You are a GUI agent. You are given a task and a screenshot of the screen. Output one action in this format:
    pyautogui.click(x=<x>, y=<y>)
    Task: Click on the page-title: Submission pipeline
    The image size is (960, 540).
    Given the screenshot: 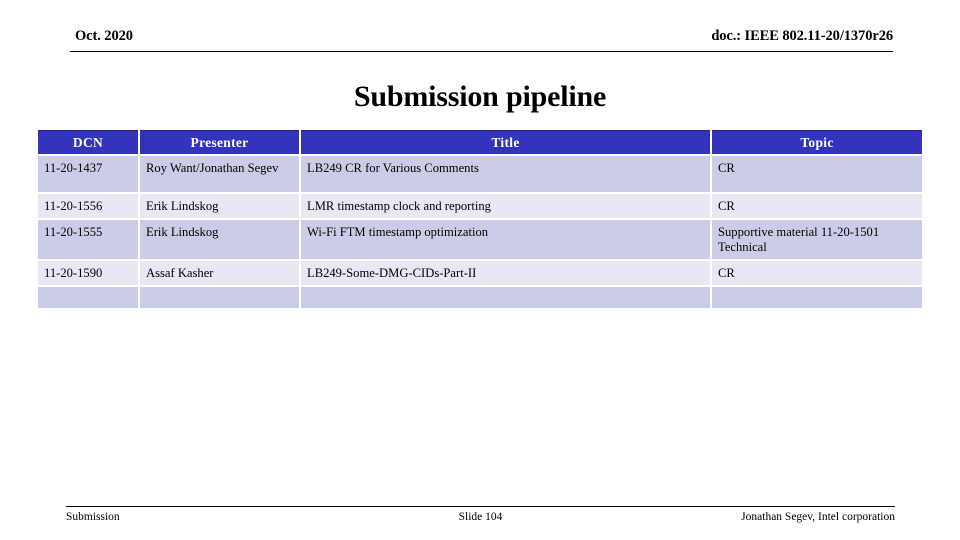 What is the action you would take?
    pyautogui.click(x=480, y=96)
    